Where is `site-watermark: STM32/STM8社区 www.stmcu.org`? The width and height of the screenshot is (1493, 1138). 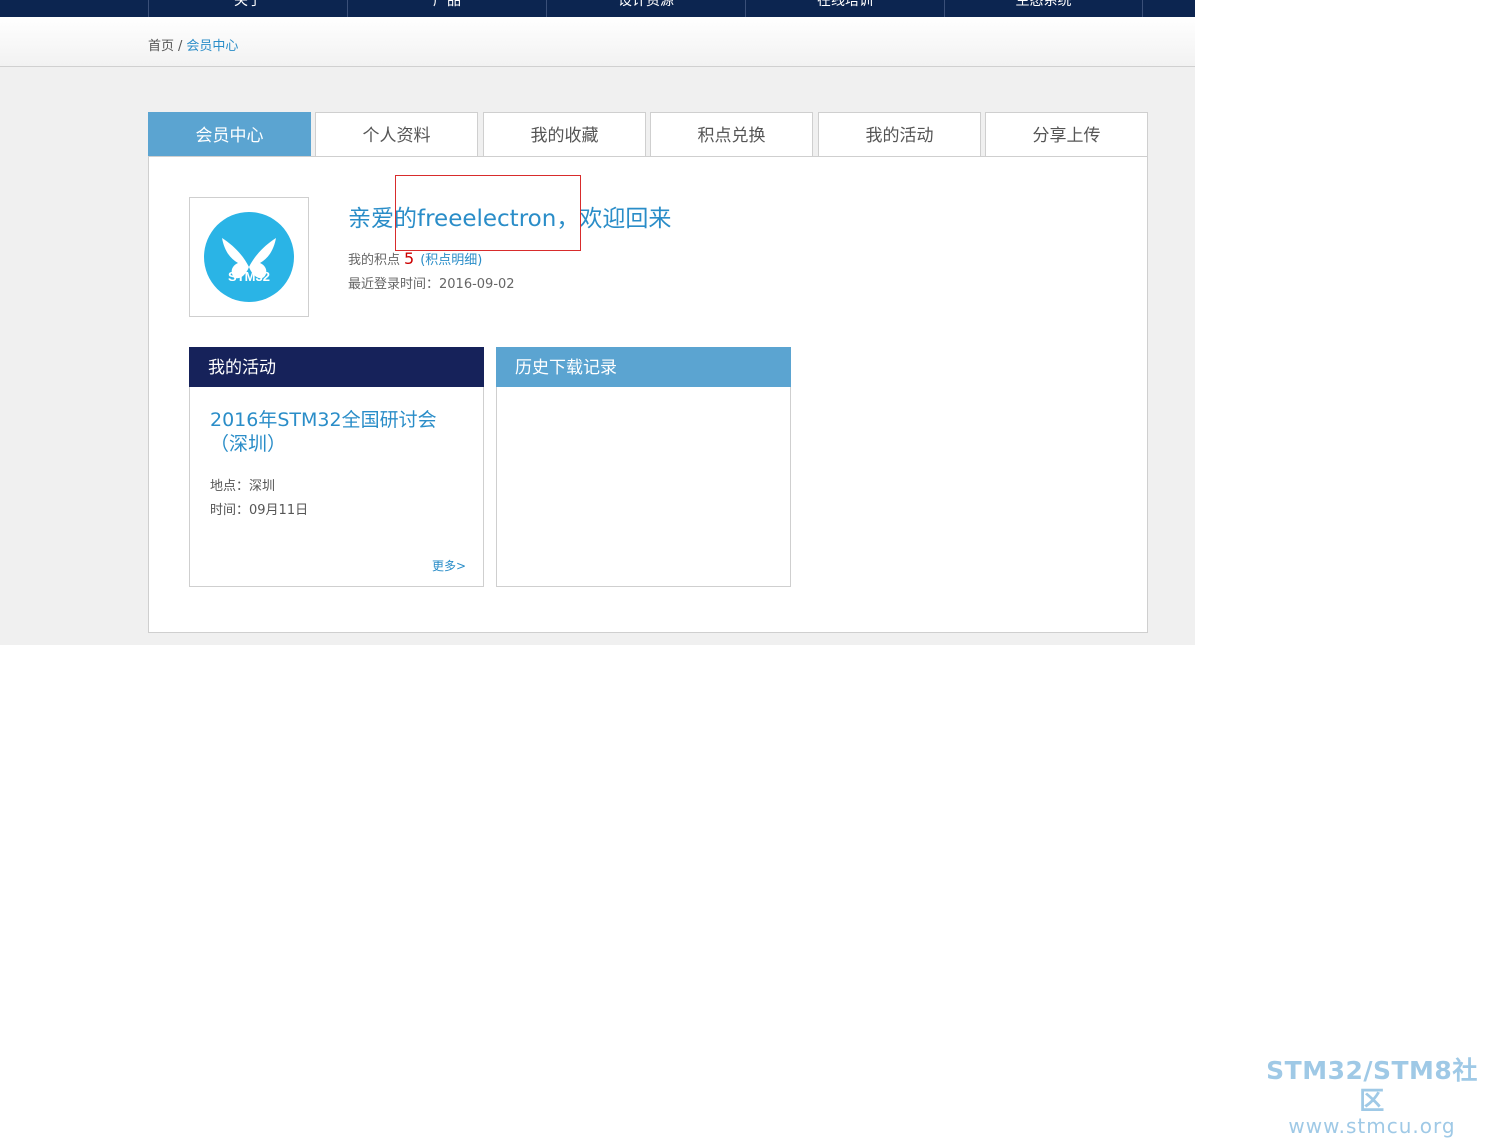
site-watermark: STM32/STM8社区 www.stmcu.org is located at coordinates (1372, 1096).